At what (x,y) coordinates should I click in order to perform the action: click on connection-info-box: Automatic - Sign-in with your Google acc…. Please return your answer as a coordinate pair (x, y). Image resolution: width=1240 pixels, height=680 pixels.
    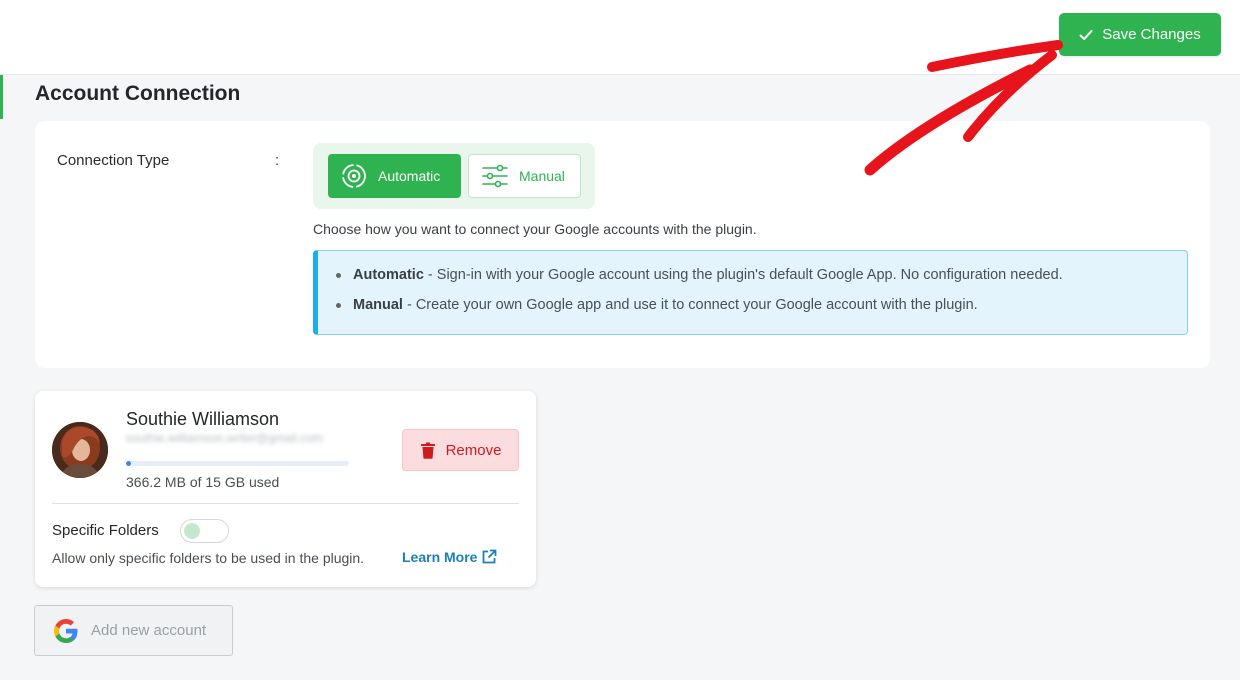
    Looking at the image, I should click on (750, 292).